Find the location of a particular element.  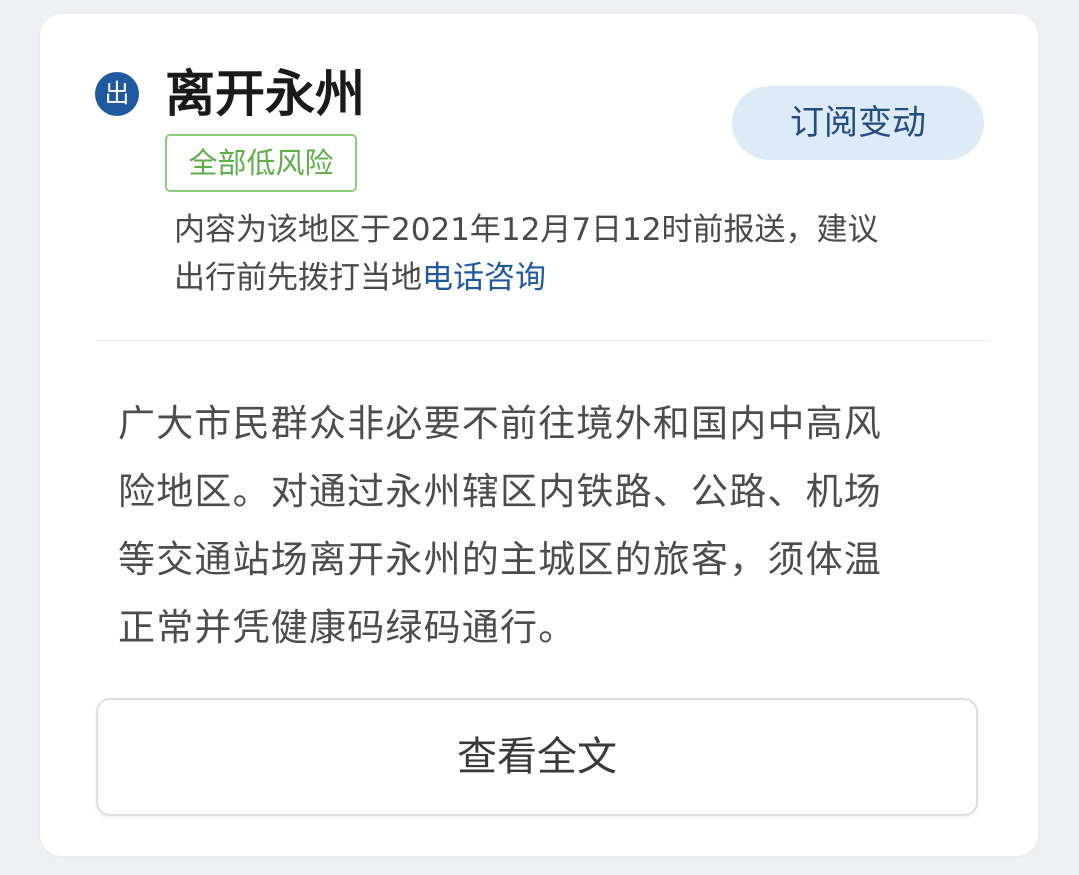

report-notice: 内容为该地区于2021年12月7日12时前报送，建议 出行前先拨打当地电话咨询 is located at coordinates (574, 254).